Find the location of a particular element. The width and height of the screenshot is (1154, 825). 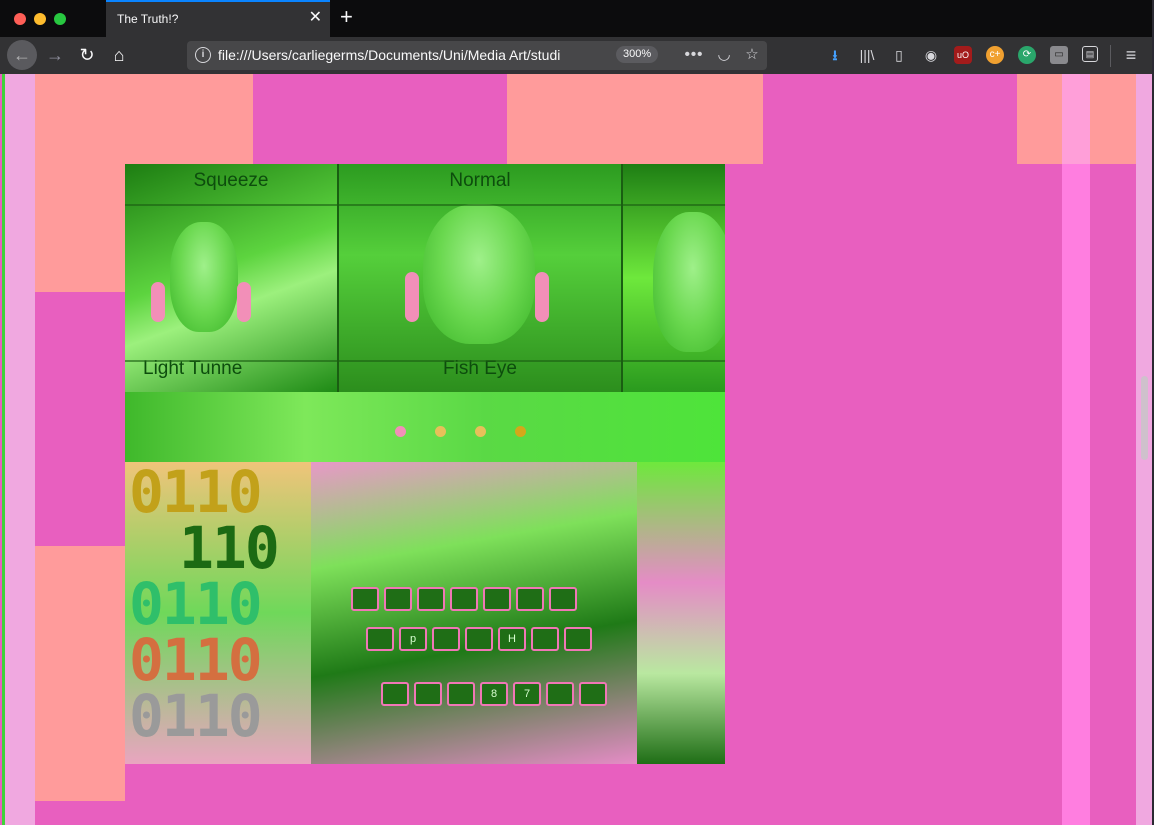

close-window-button is located at coordinates (20, 19).